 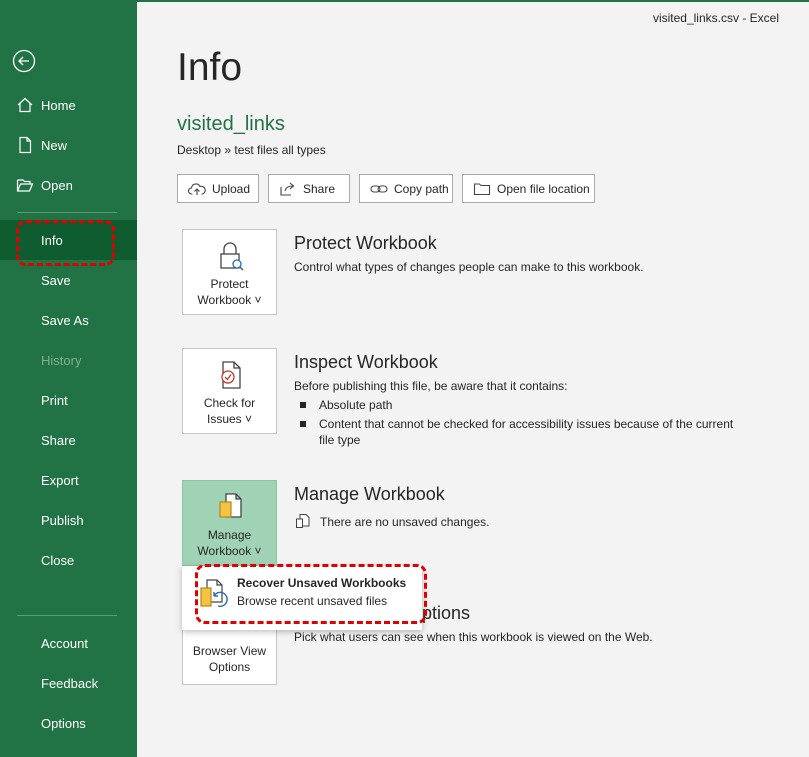 What do you see at coordinates (303, 523) in the screenshot?
I see `no-changes-icon` at bounding box center [303, 523].